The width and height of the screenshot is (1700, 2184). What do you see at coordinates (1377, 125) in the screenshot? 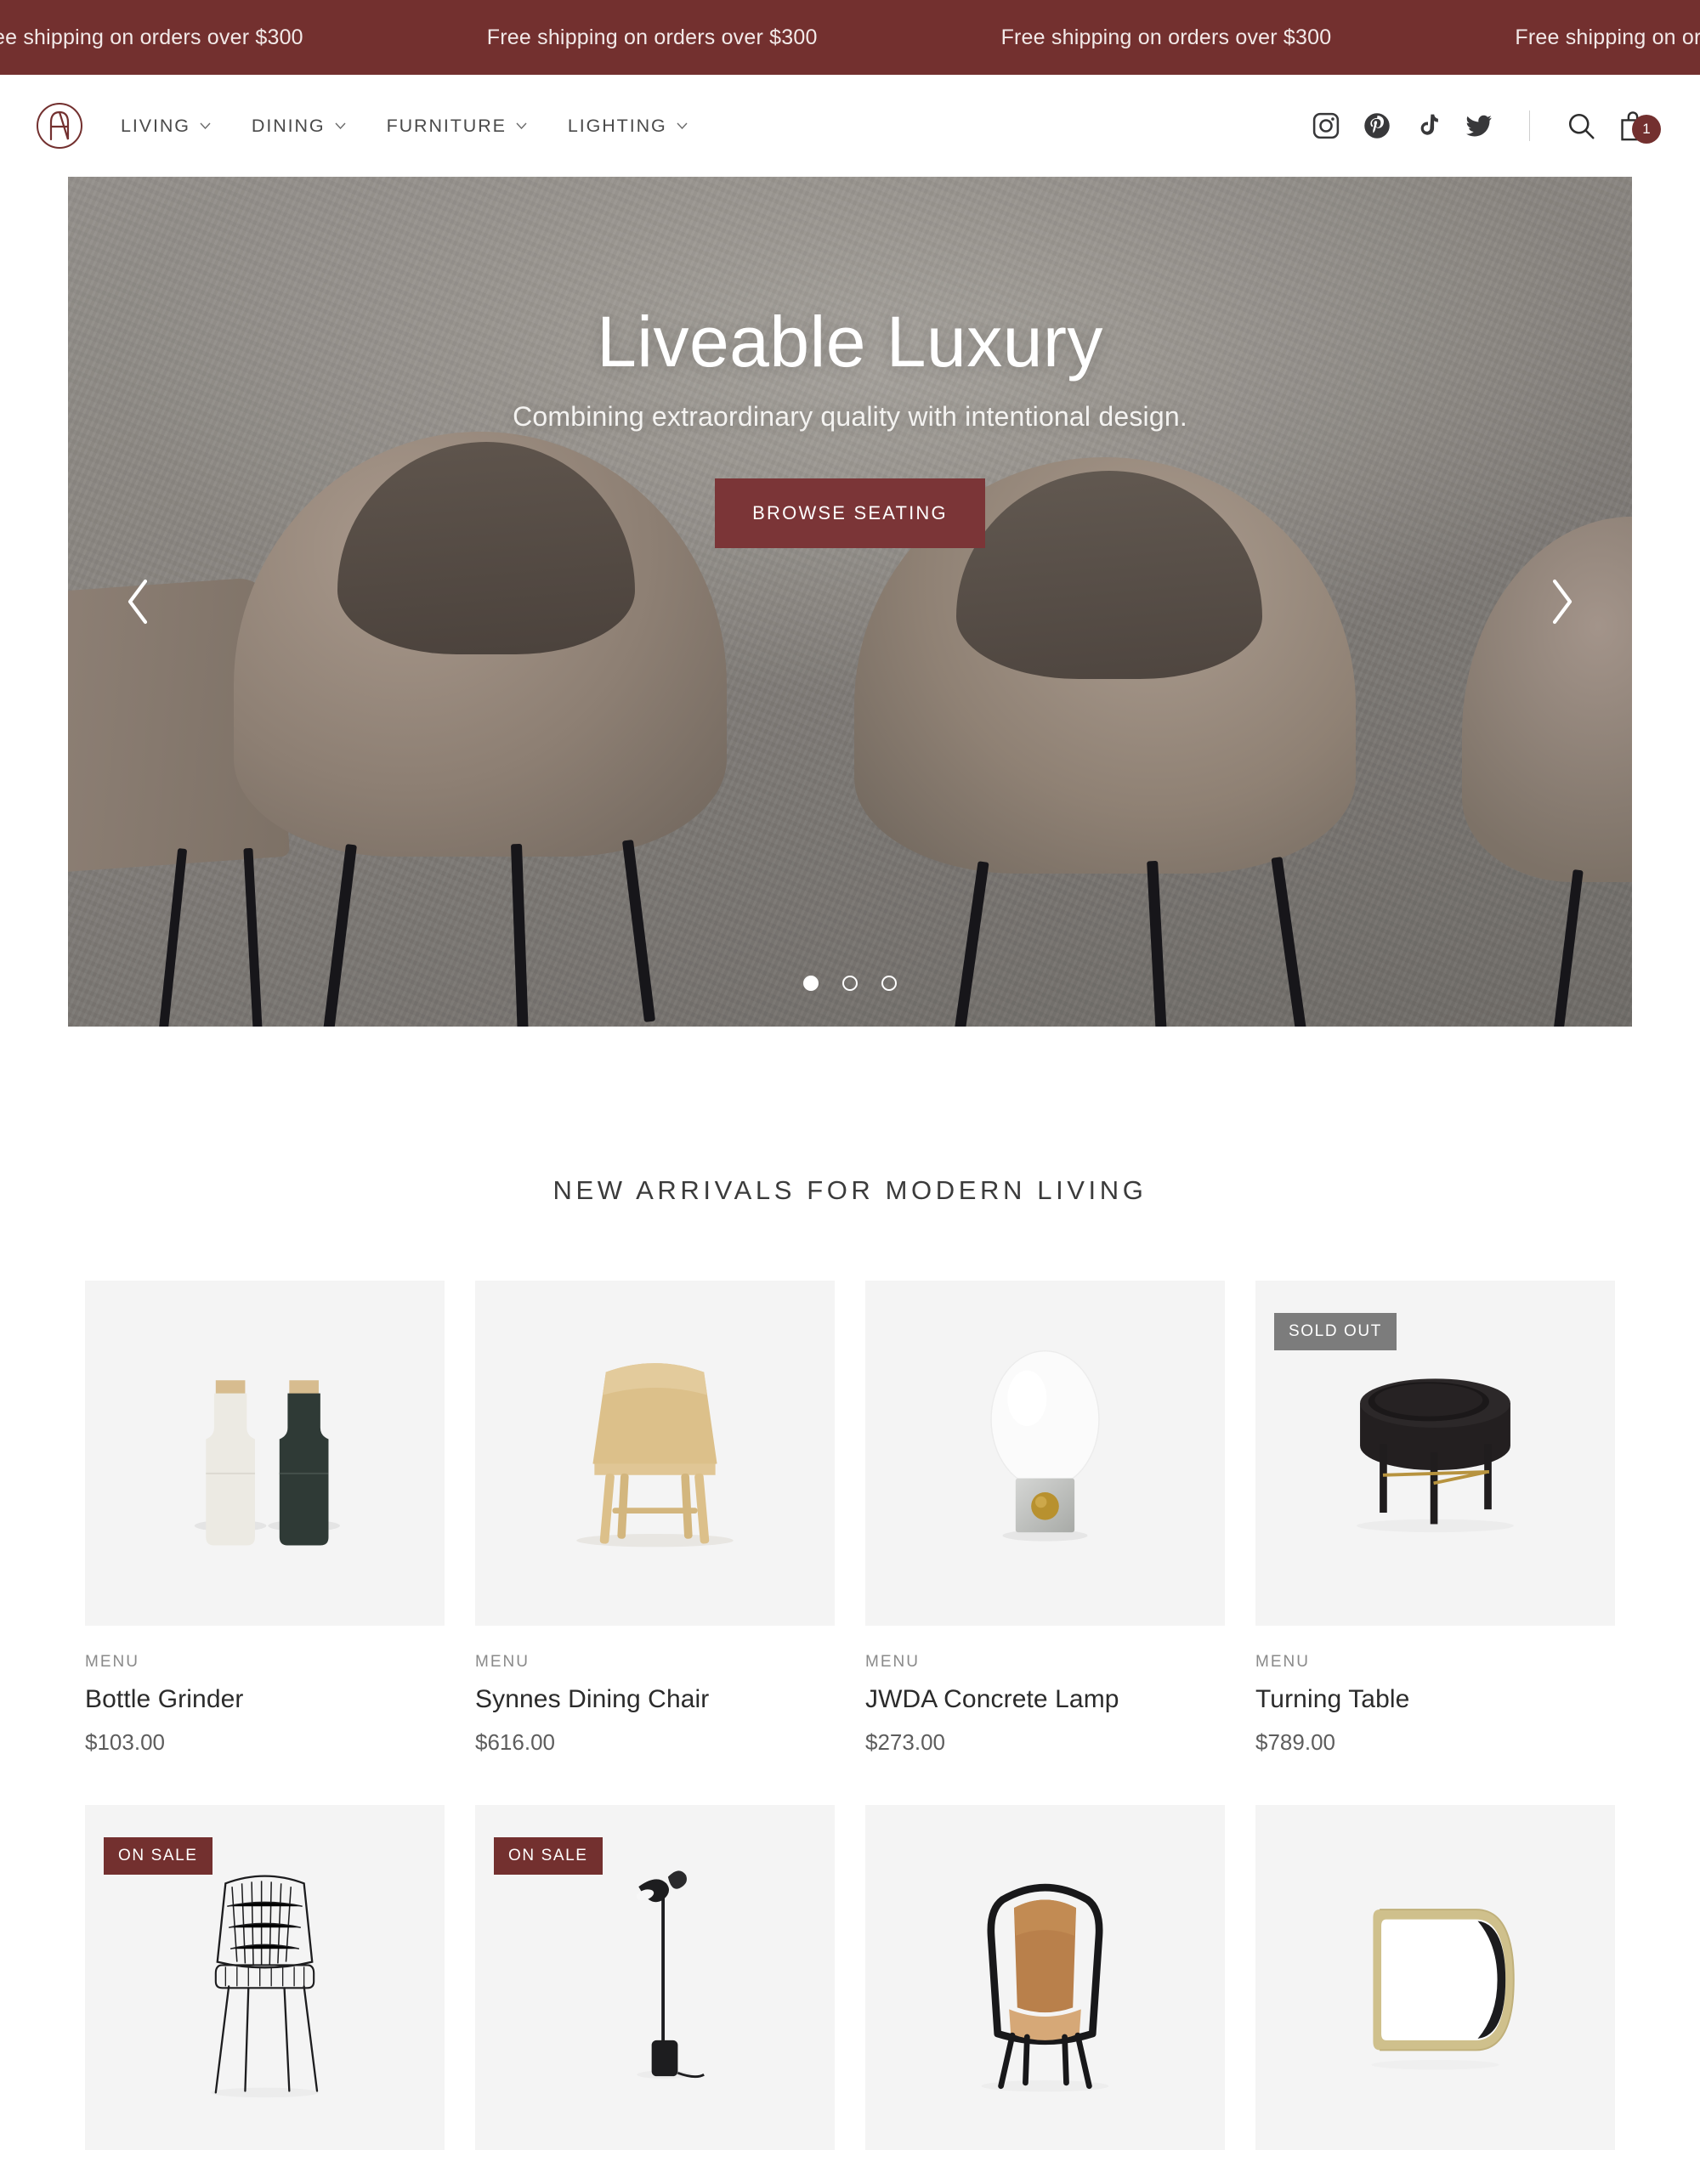
I see `pinterest-icon` at bounding box center [1377, 125].